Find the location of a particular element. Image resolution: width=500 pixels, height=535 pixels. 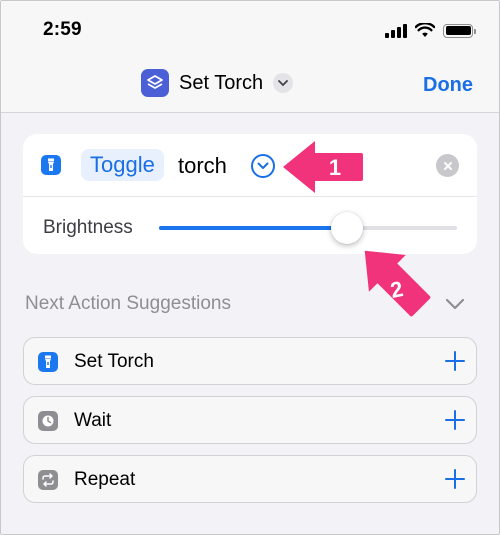

brightness-label: Brightness is located at coordinates (88, 227).